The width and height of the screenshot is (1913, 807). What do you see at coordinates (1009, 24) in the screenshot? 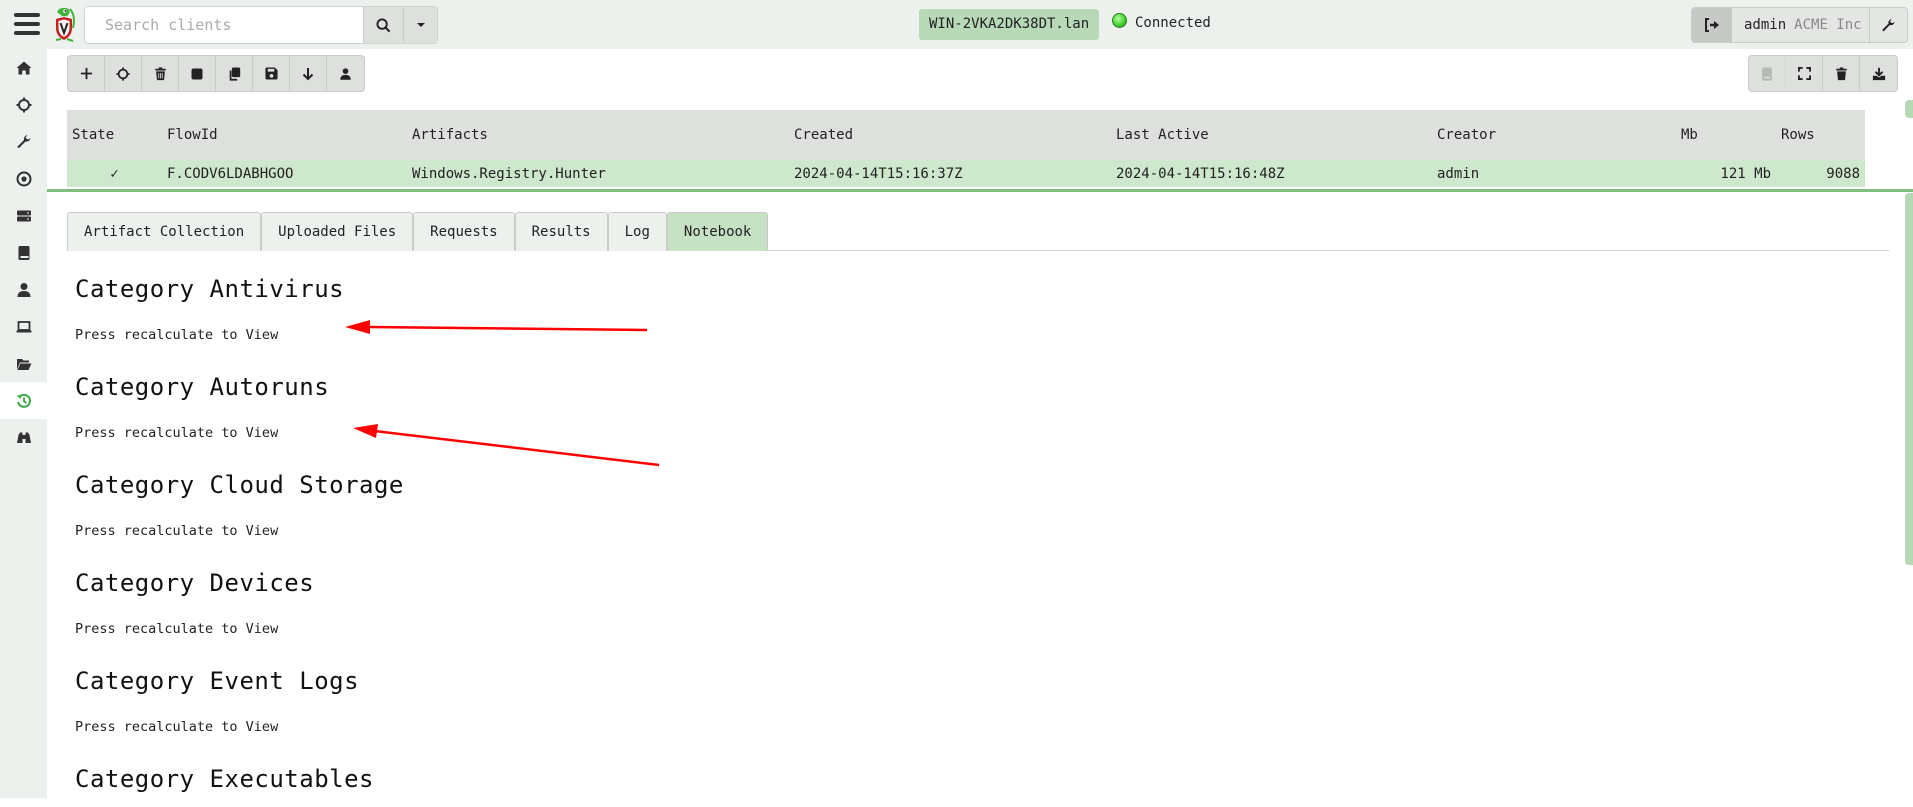
I see `client-hostname-badge: WIN-2VKA2DK38DT.lan` at bounding box center [1009, 24].